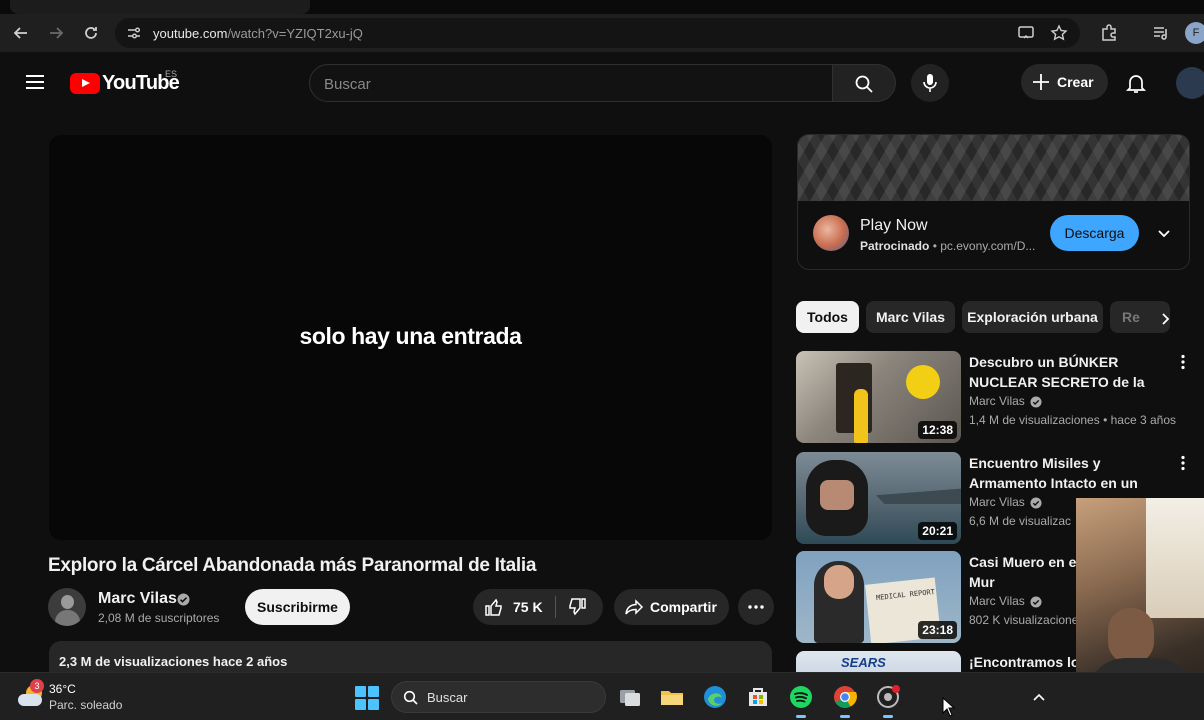 This screenshot has height=720, width=1204. Describe the element at coordinates (878, 597) in the screenshot. I see `video-thumbnail: MEDICAL REPORT 23:18` at that location.